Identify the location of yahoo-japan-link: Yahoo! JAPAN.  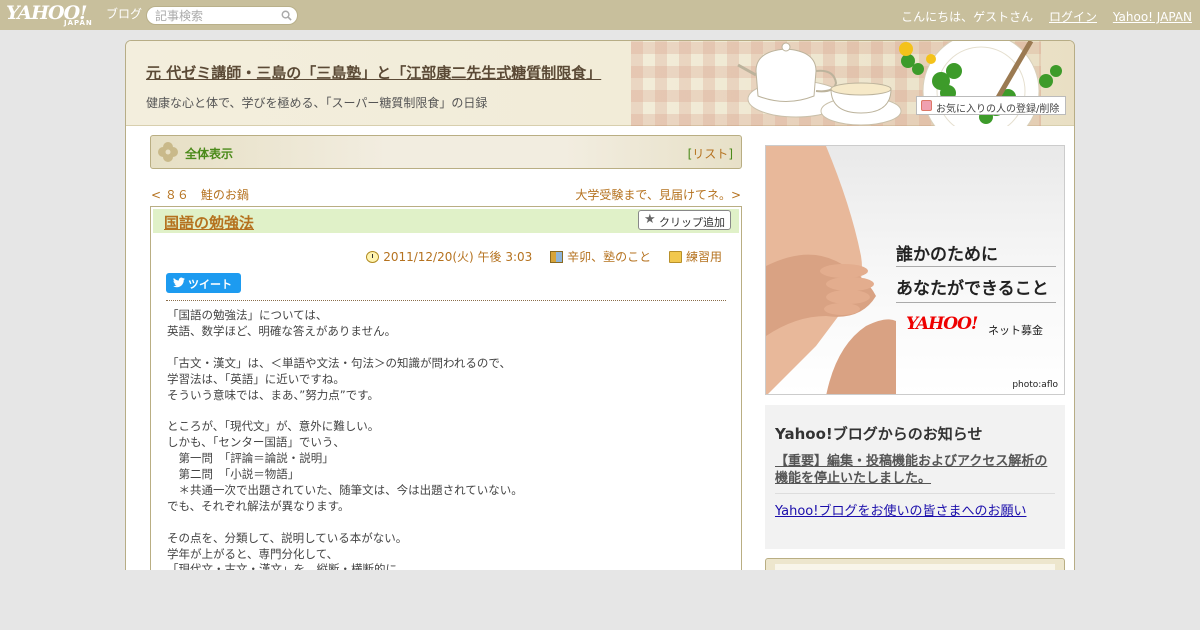
(1152, 17).